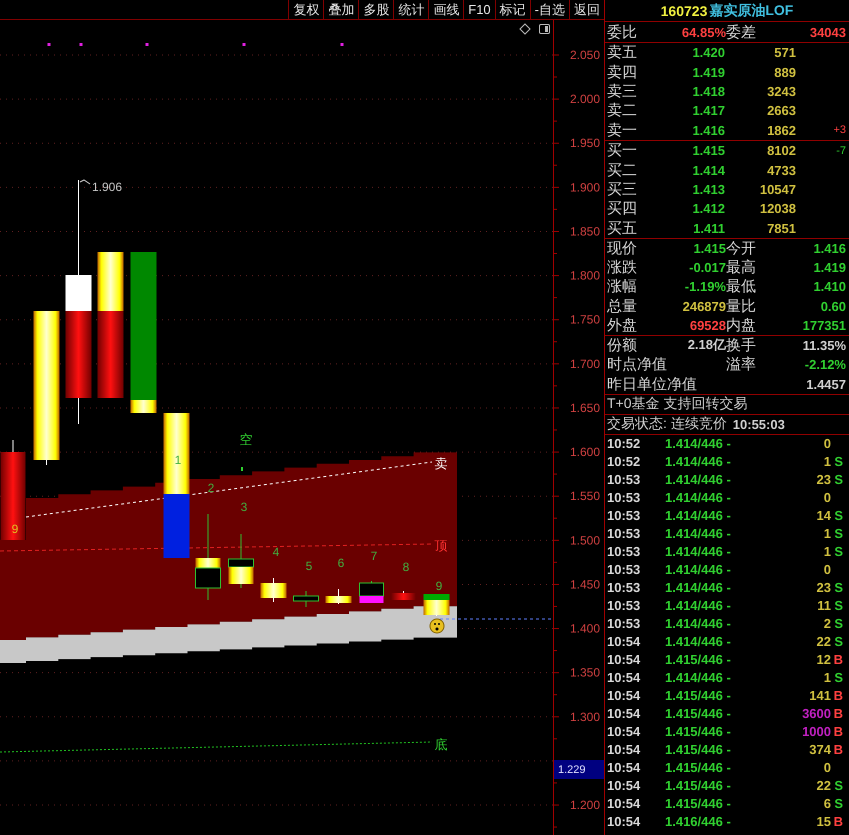 This screenshot has width=849, height=835. I want to click on tick-volume: 3600, so click(816, 714).